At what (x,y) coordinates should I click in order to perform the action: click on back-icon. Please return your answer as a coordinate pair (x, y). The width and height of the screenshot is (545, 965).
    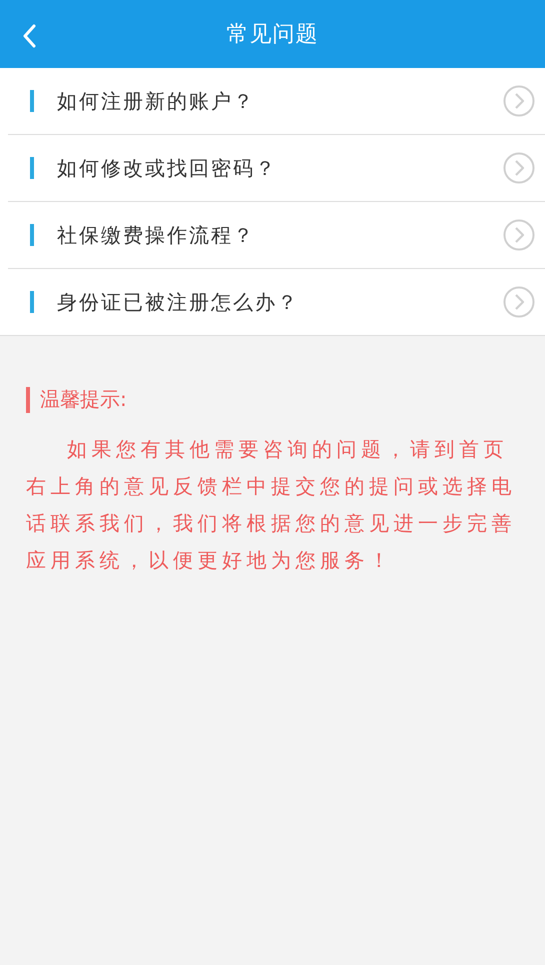
    Looking at the image, I should click on (29, 36).